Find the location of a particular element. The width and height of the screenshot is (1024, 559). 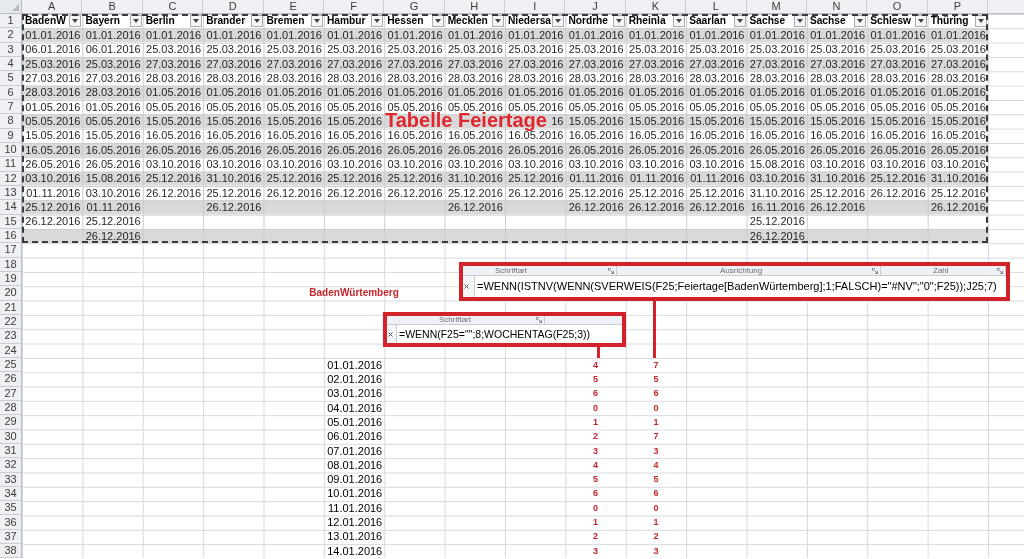

row-heading: 3 is located at coordinates (10, 49).